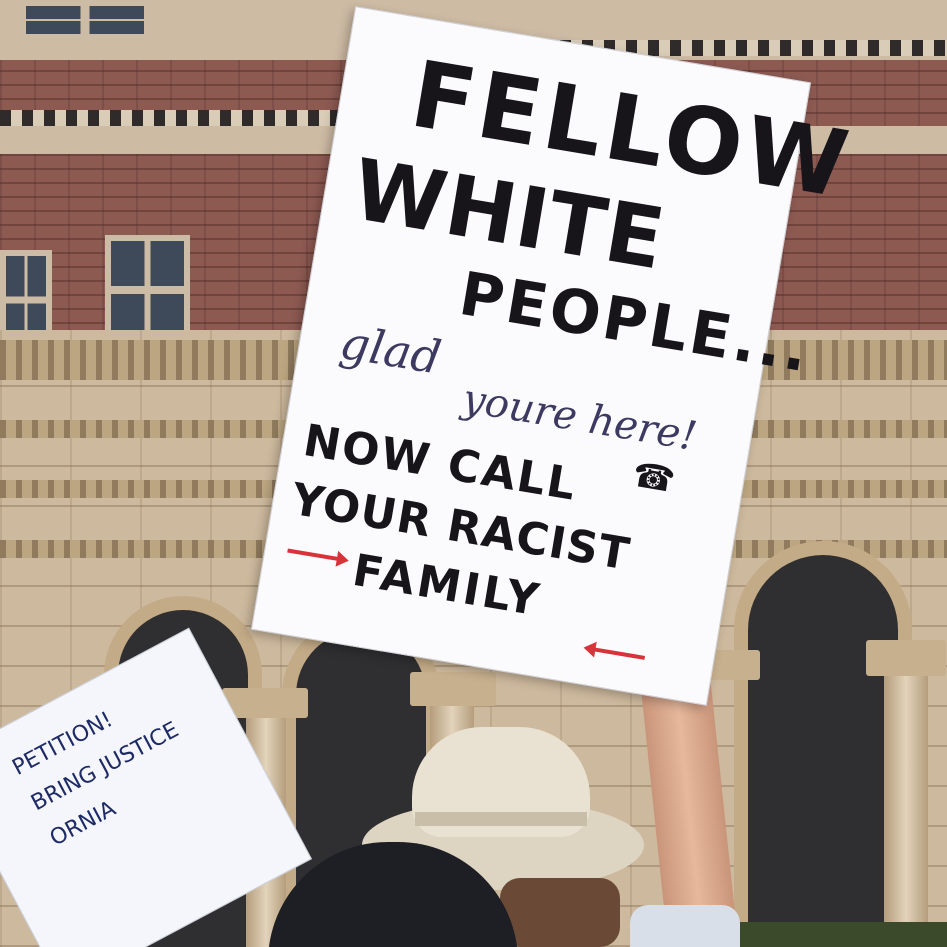 The image size is (947, 947). Describe the element at coordinates (619, 653) in the screenshot. I see `arrow-left-icon` at that location.